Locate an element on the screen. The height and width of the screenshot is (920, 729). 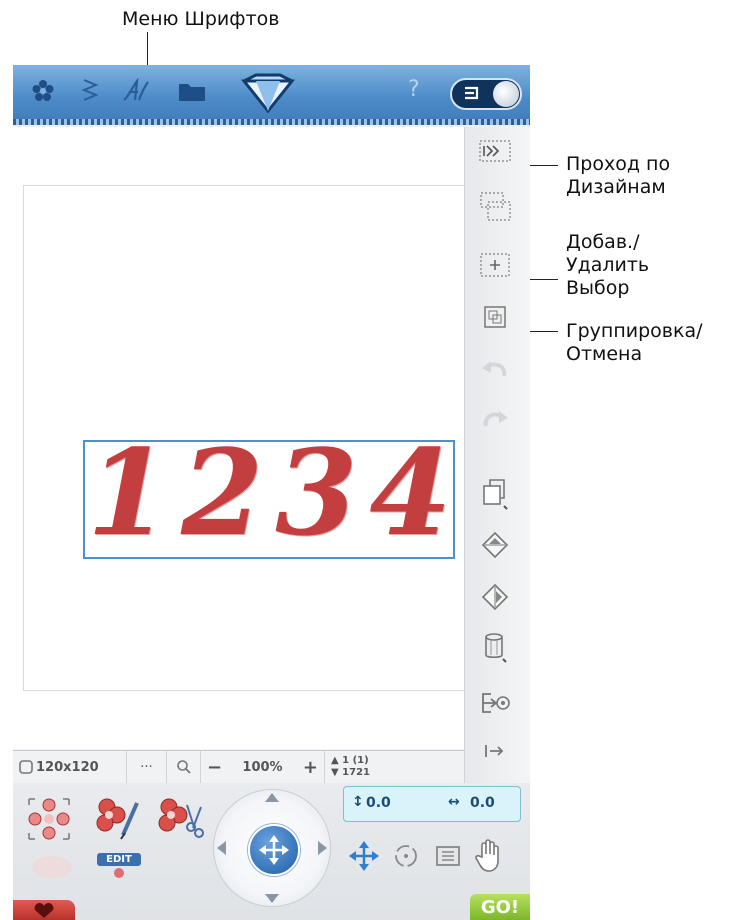
stitch-edit-flower-icon is located at coordinates (117, 821).